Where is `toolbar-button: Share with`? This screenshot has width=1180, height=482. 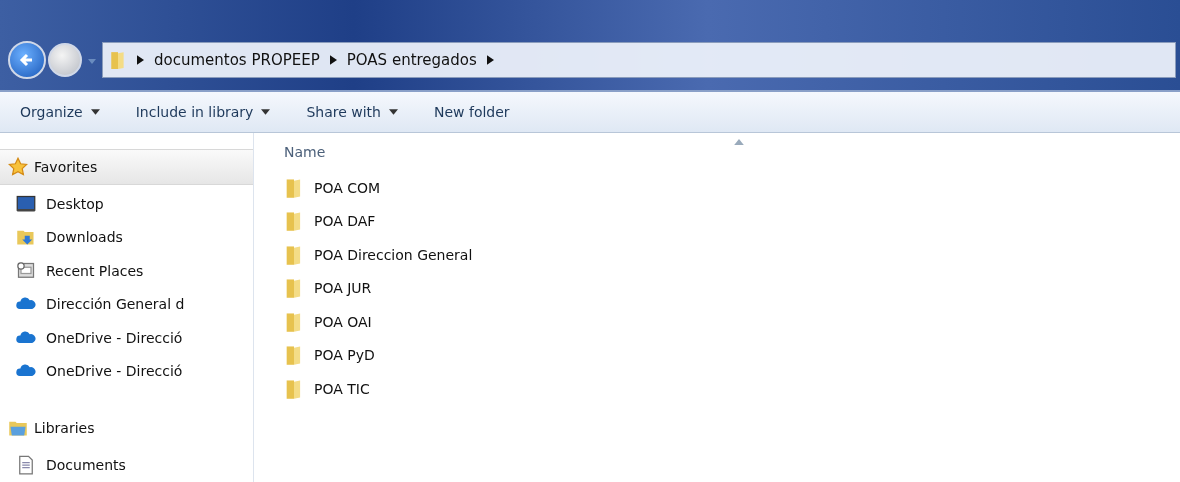
toolbar-button: Share with is located at coordinates (352, 112).